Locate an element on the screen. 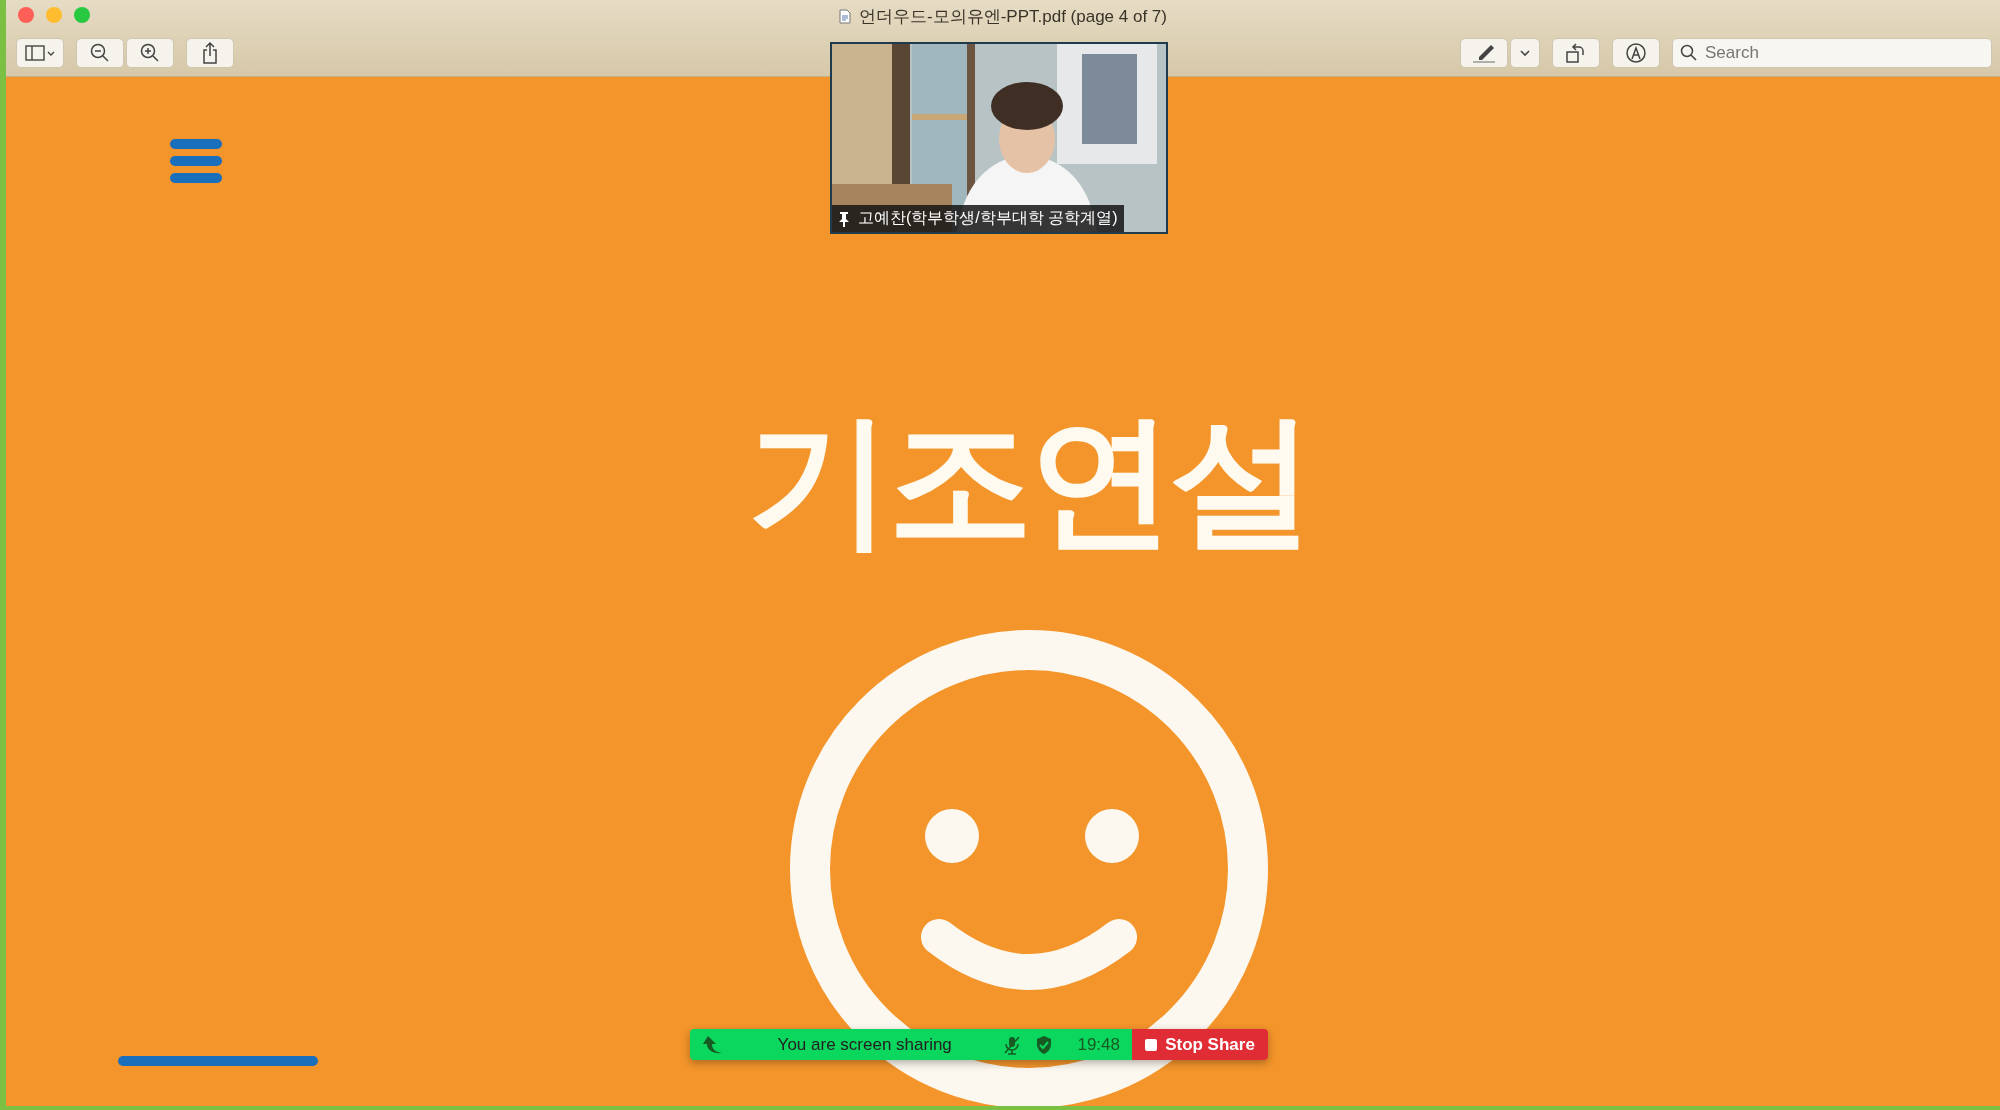  share-status: You are screen sharing is located at coordinates (864, 1044).